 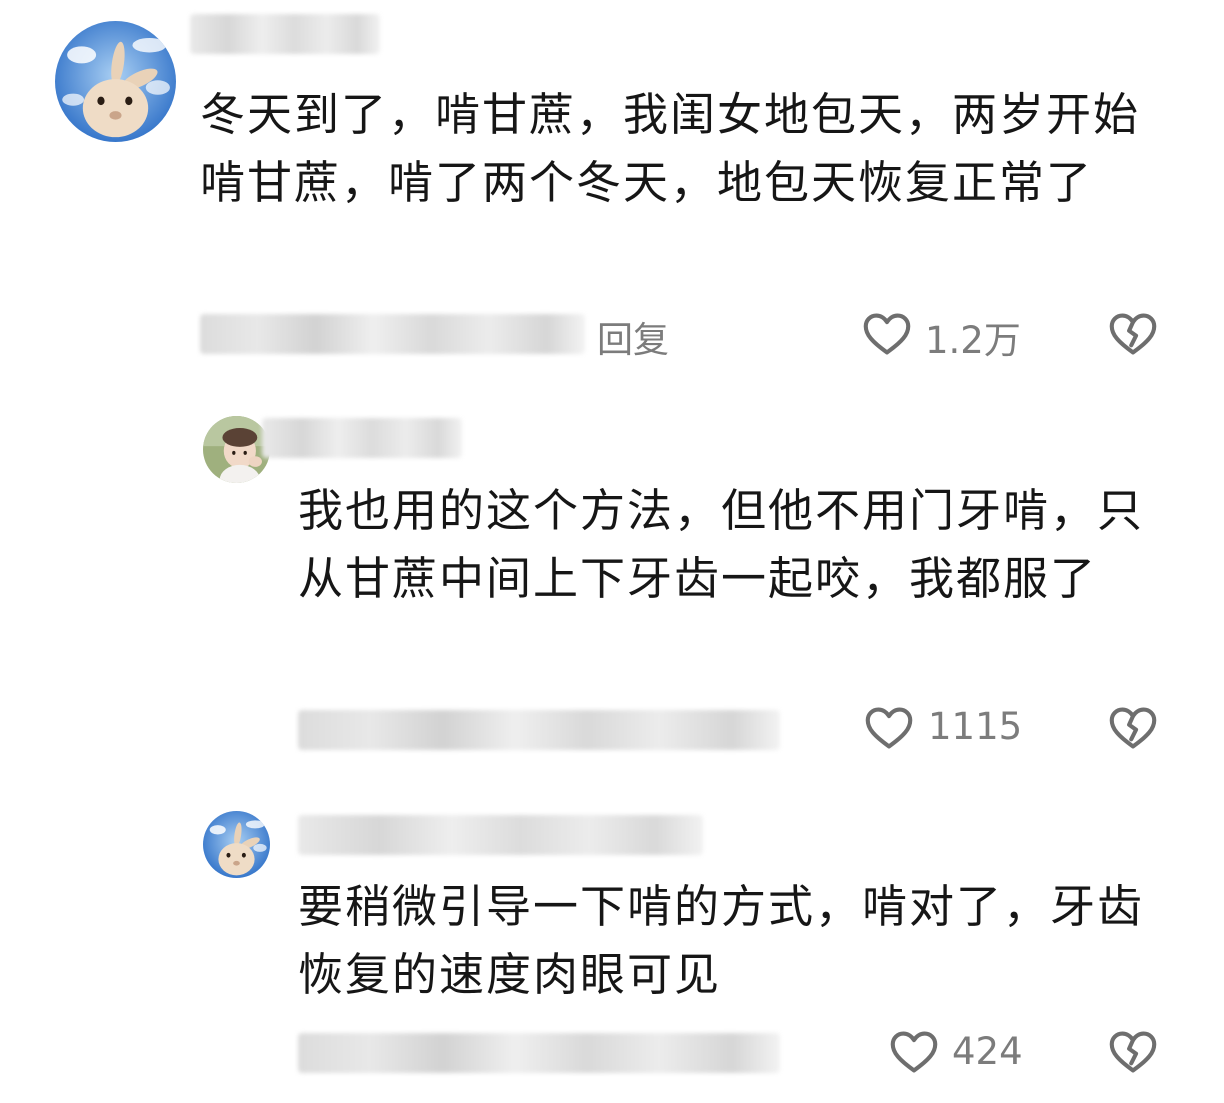 What do you see at coordinates (670, 148) in the screenshot?
I see `comment-text: 冬天到了，啃甘蔗，我闺女地包天，两岁开始啃甘蔗，啃了两个冬天，地包天恢复正常了` at bounding box center [670, 148].